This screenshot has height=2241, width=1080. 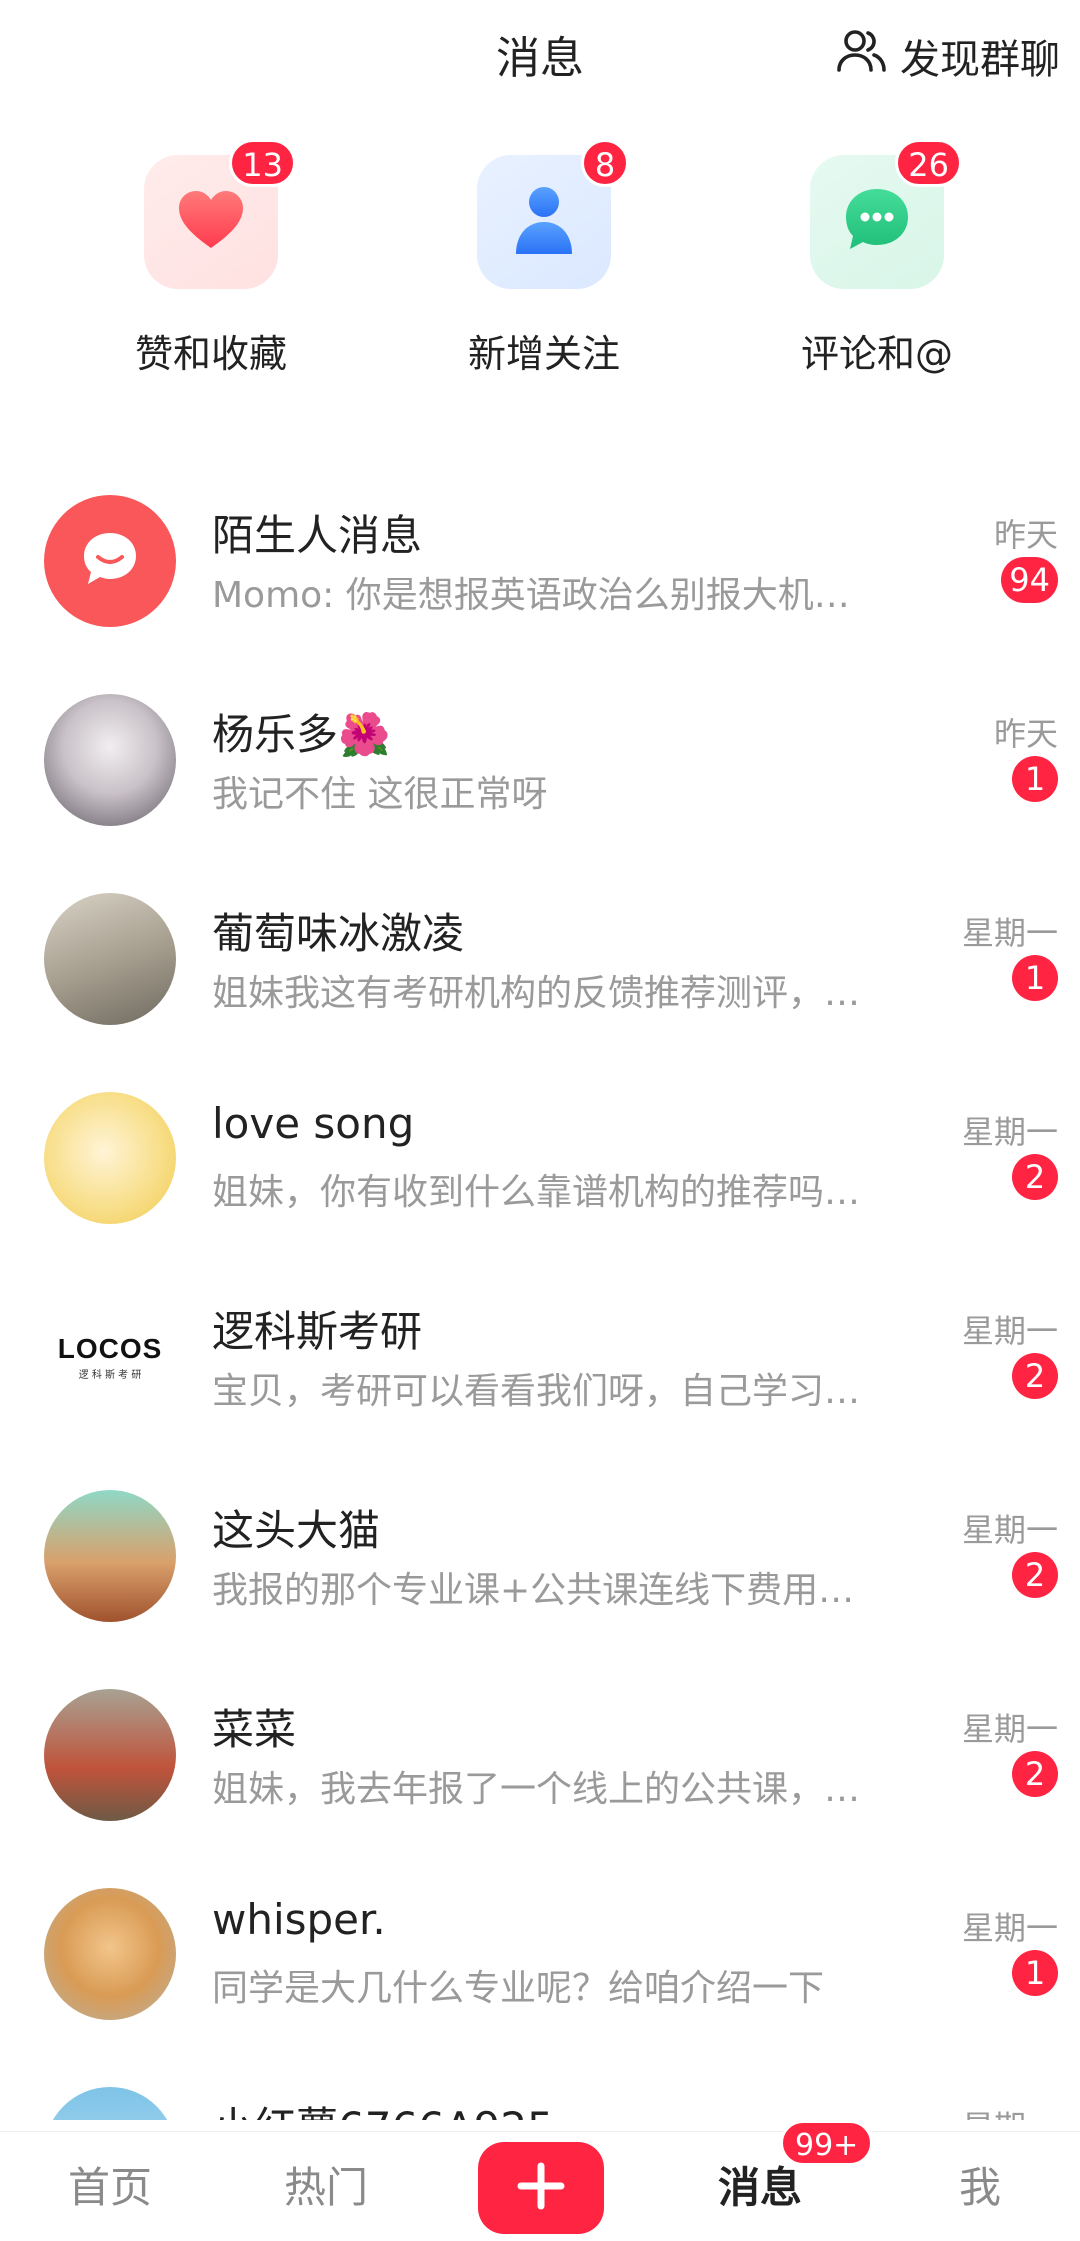 I want to click on category-new-followers: 8 新增关注, so click(x=544, y=258).